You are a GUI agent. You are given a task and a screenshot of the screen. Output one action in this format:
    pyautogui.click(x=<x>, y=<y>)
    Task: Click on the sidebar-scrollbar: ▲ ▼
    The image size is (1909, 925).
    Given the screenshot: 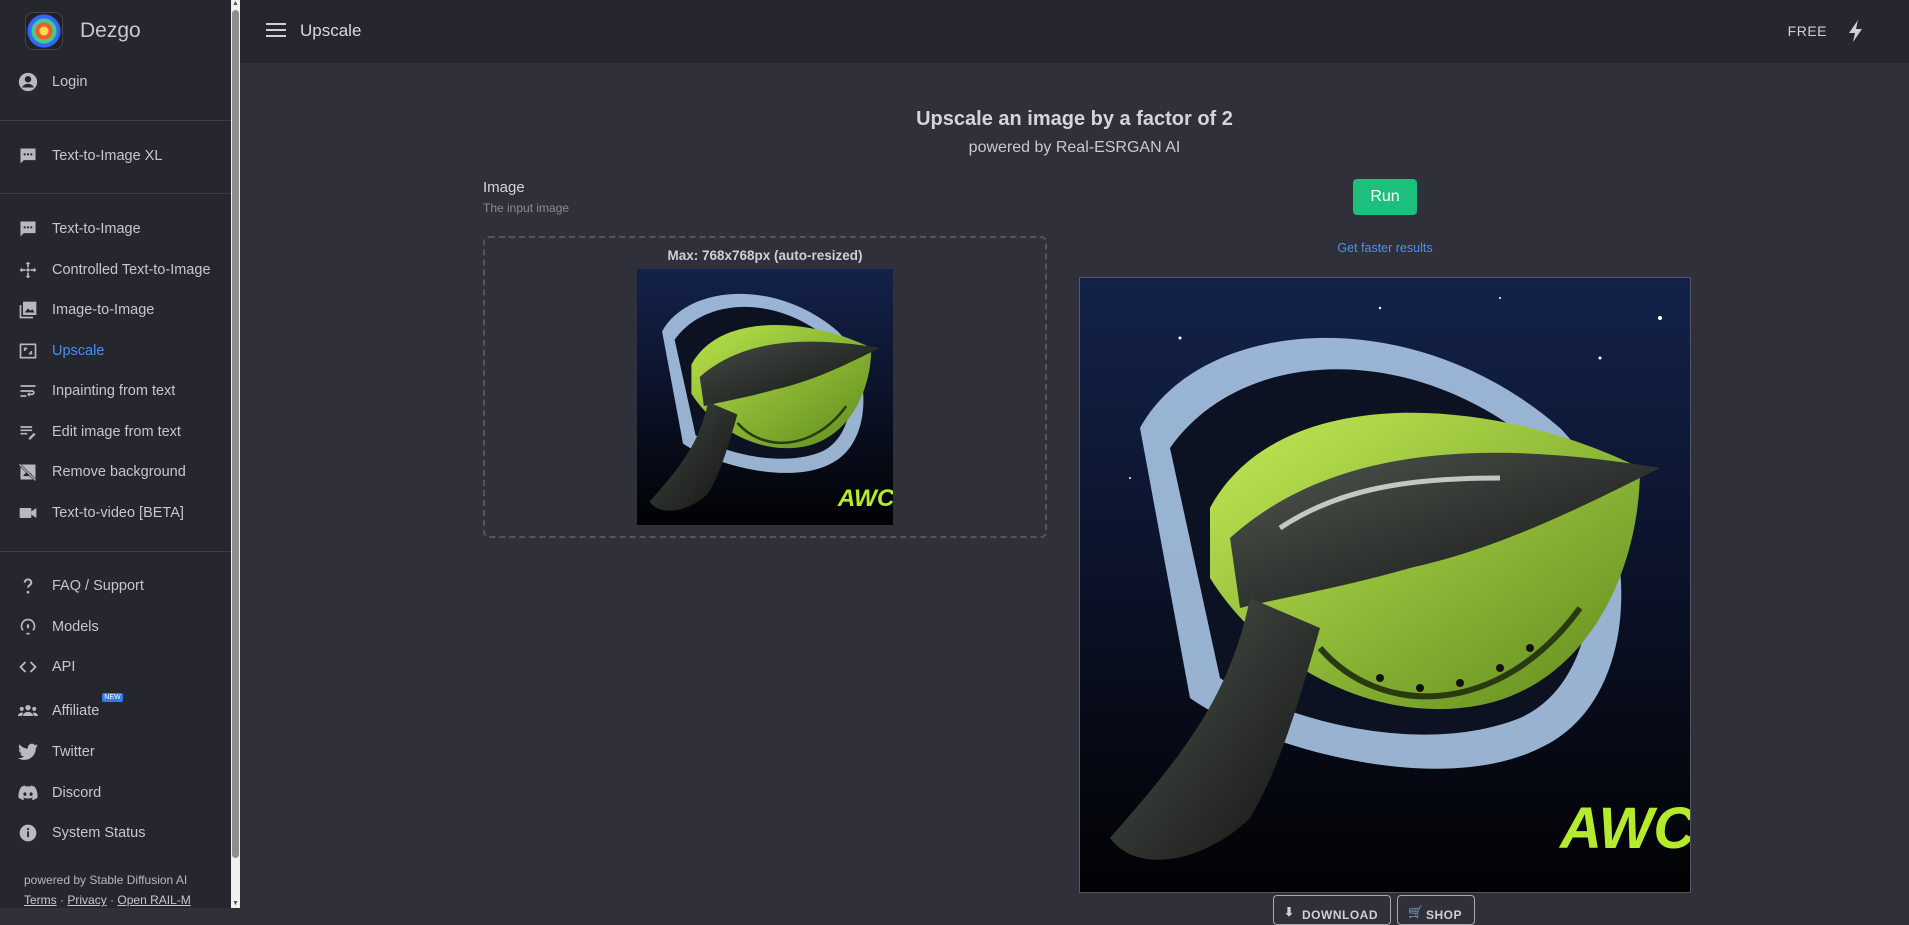 What is the action you would take?
    pyautogui.click(x=235, y=454)
    